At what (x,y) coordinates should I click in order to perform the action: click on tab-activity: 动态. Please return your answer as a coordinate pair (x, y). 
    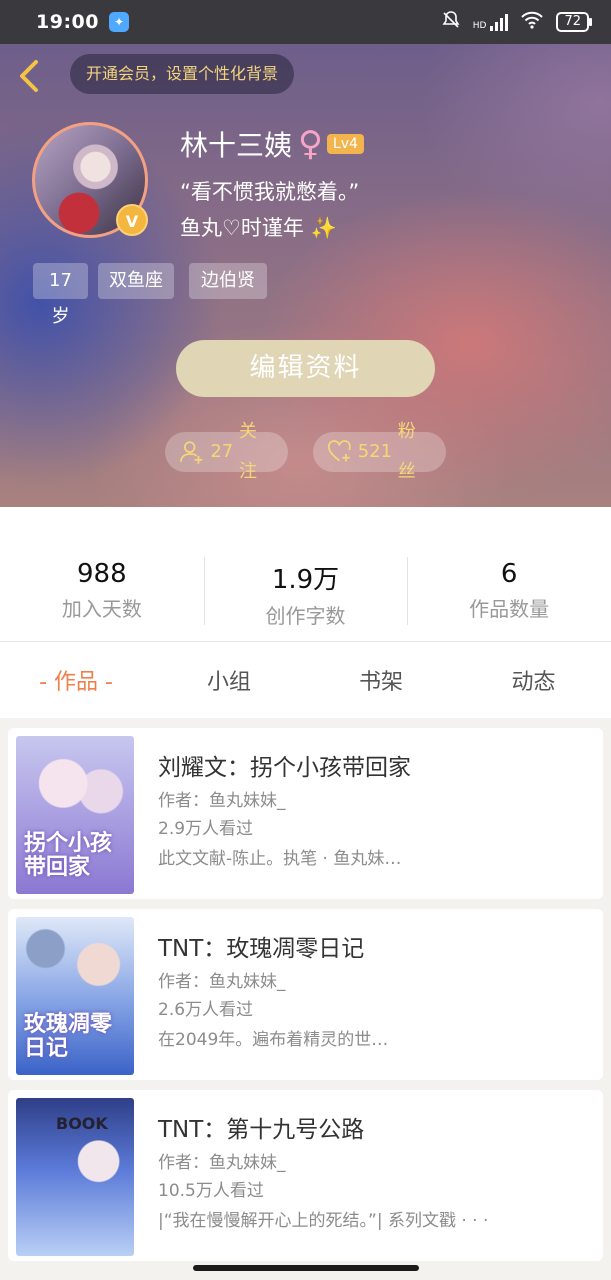
    Looking at the image, I should click on (533, 680).